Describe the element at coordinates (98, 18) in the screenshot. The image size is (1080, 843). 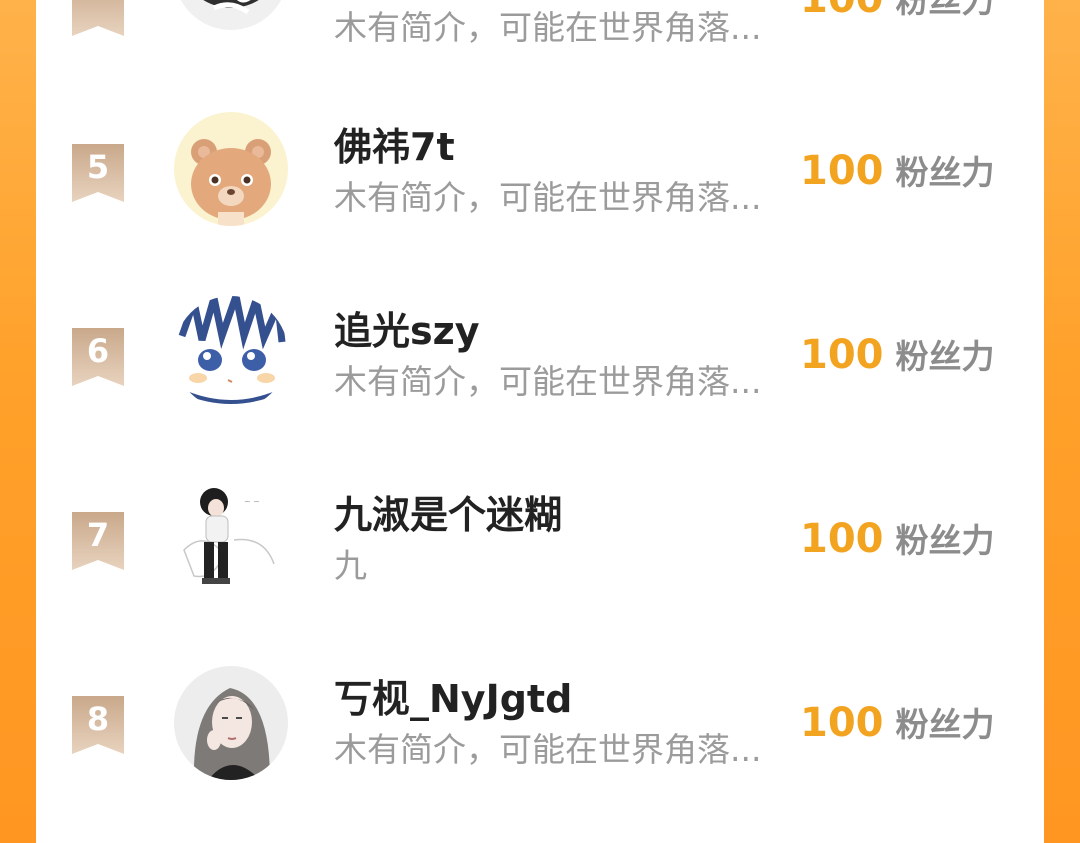
I see `rank-ribbon-icon` at that location.